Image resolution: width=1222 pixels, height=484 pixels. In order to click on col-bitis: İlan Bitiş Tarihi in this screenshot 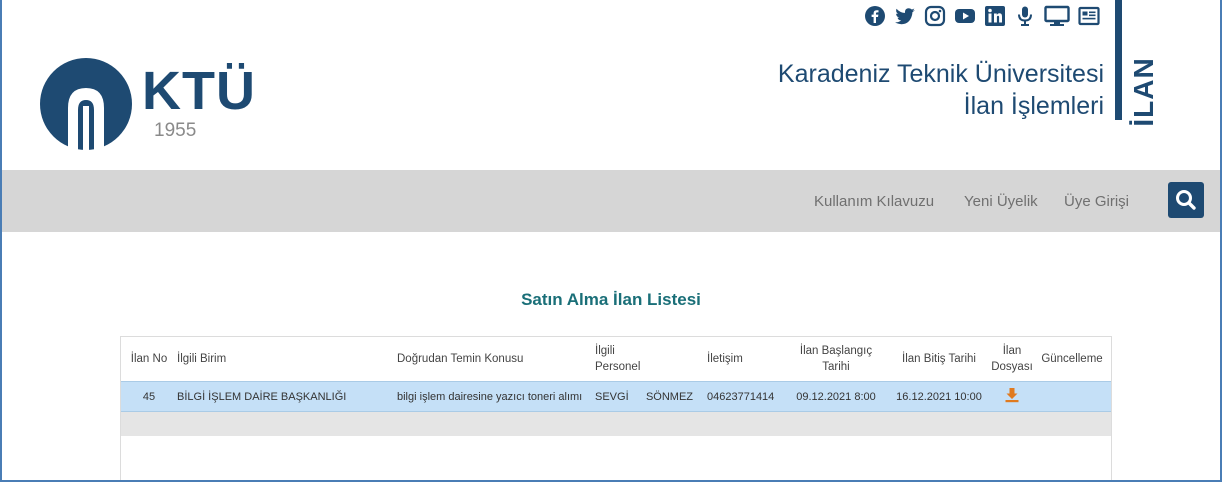, I will do `click(939, 359)`.